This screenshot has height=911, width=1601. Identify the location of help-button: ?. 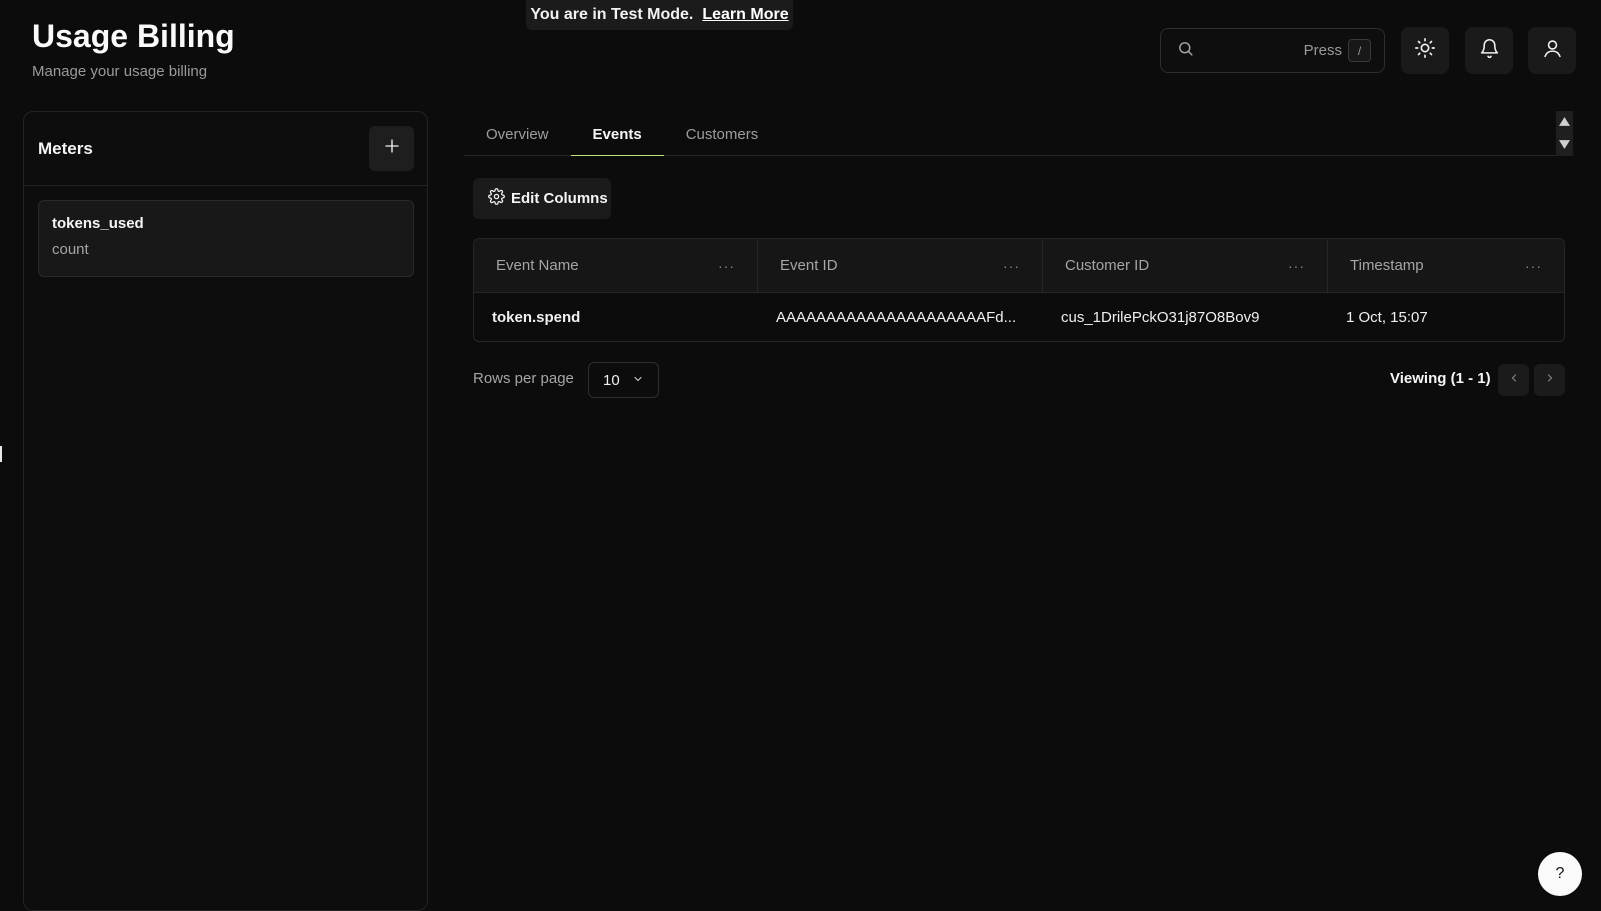
(1560, 874).